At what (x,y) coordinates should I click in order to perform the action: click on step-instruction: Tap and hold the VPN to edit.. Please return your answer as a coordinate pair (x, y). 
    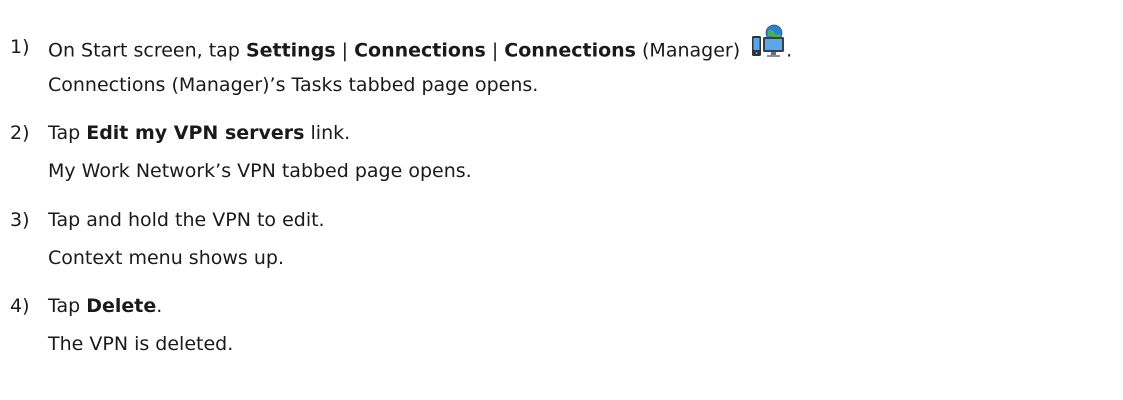
    Looking at the image, I should click on (186, 220).